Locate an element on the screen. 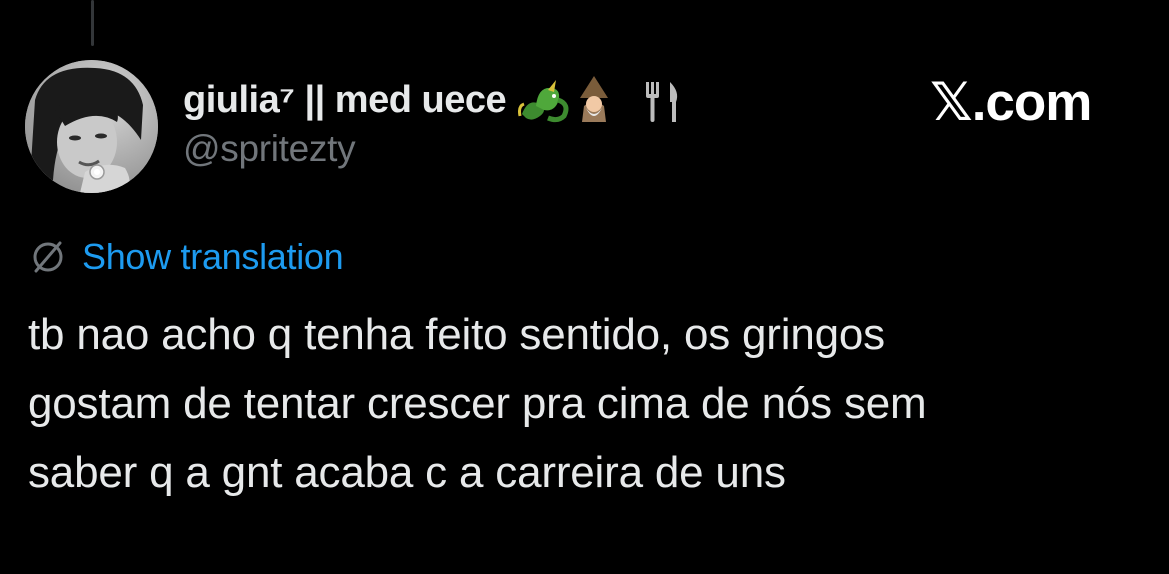 This screenshot has height=574, width=1169. avatar-photo is located at coordinates (91, 126).